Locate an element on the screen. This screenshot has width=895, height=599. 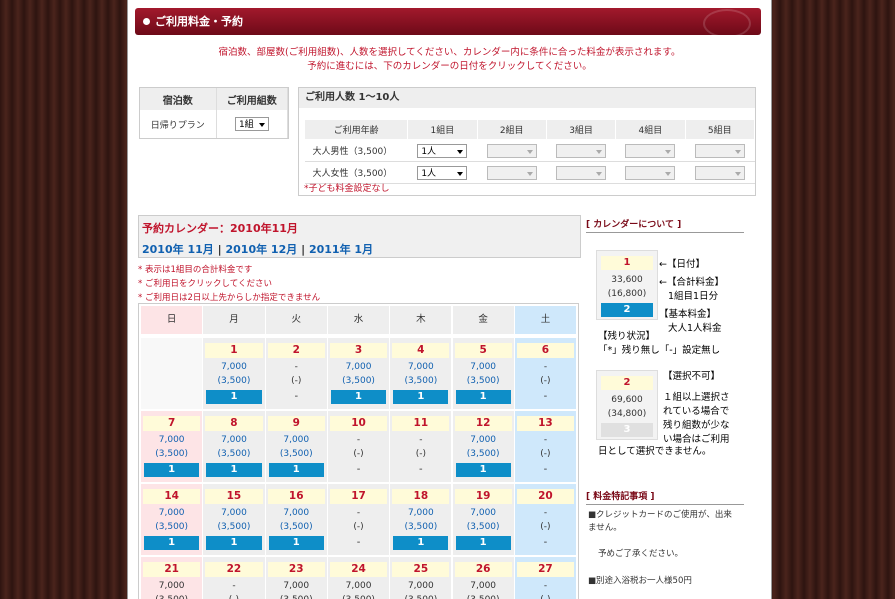
calendar-day: 19 7,000 (3,500) 1 is located at coordinates (483, 519).